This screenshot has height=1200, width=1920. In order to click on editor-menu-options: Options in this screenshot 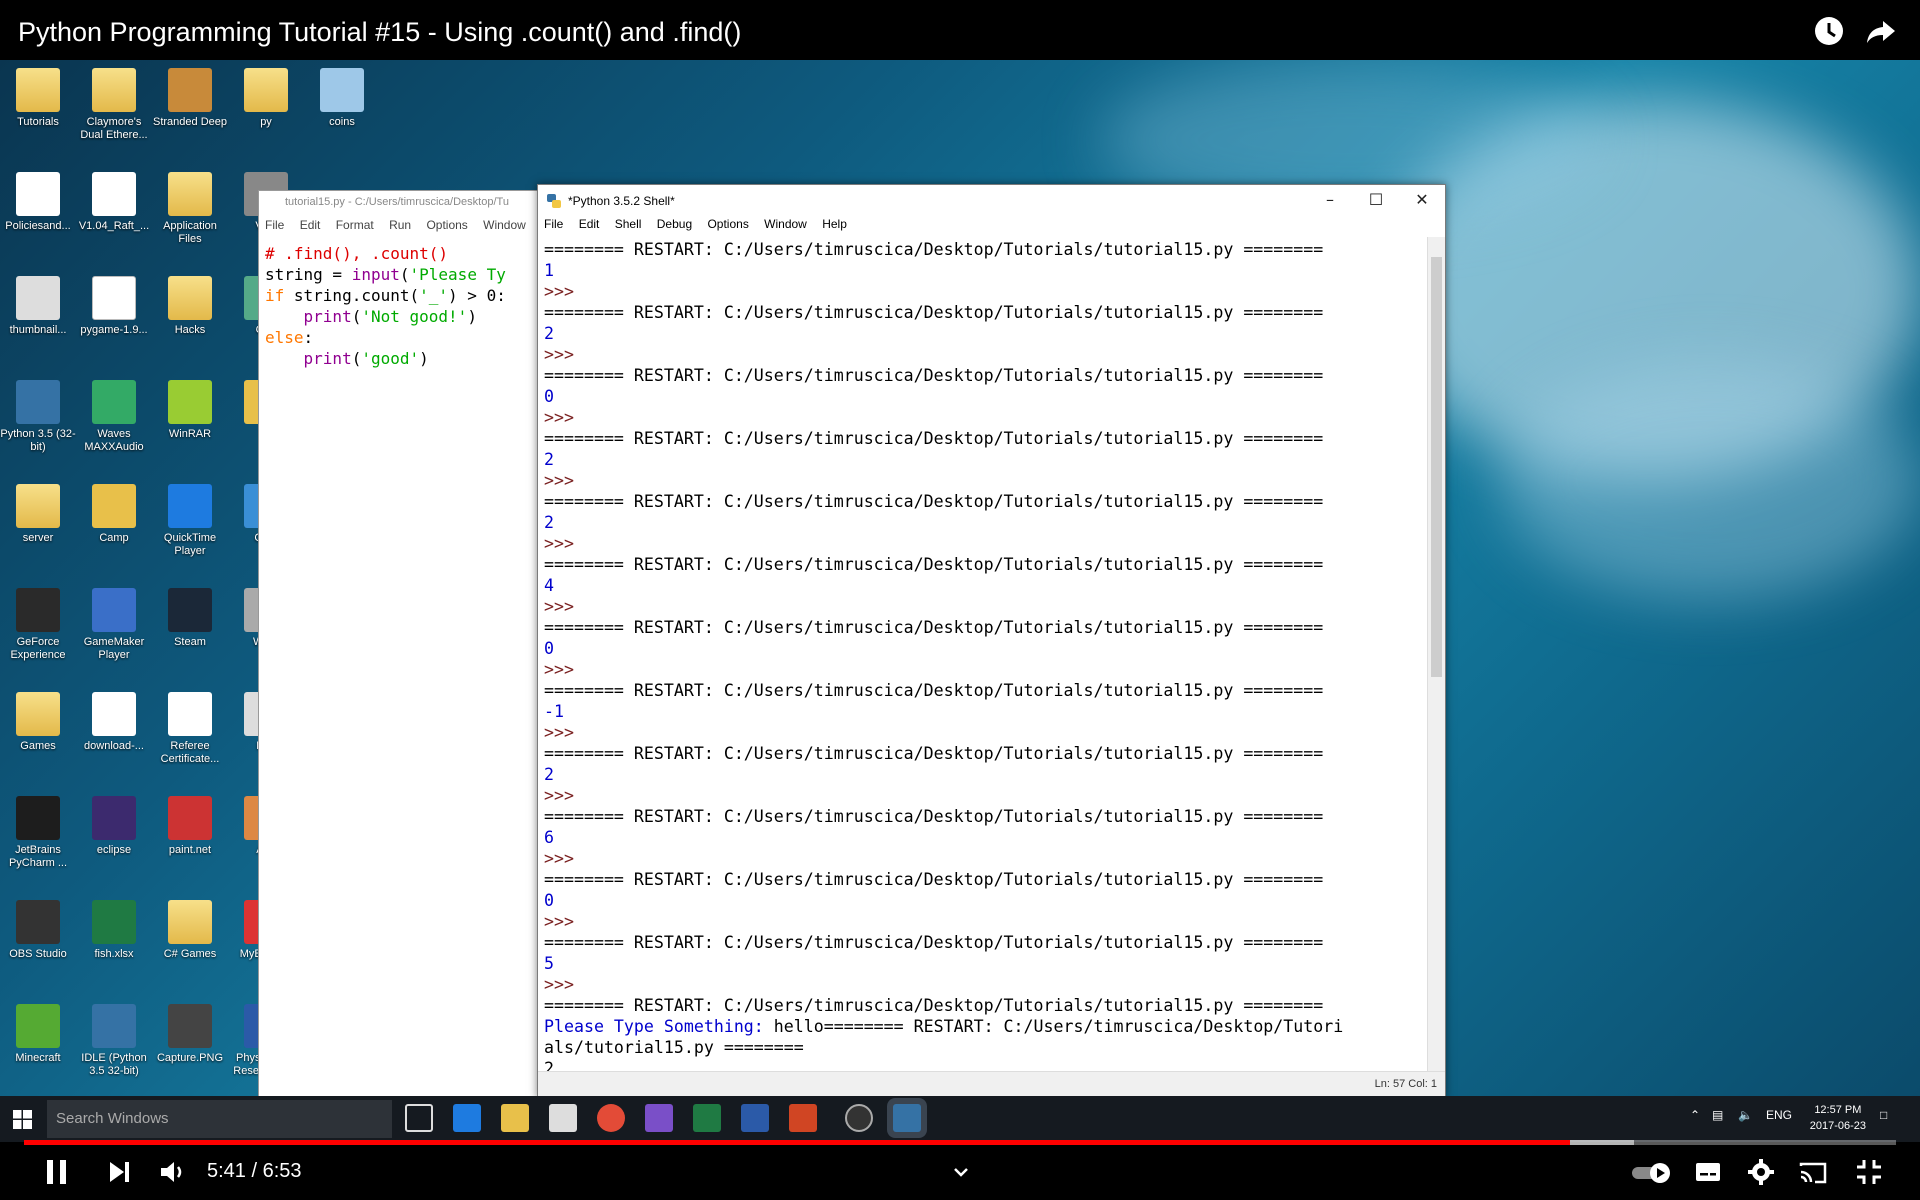, I will do `click(446, 225)`.